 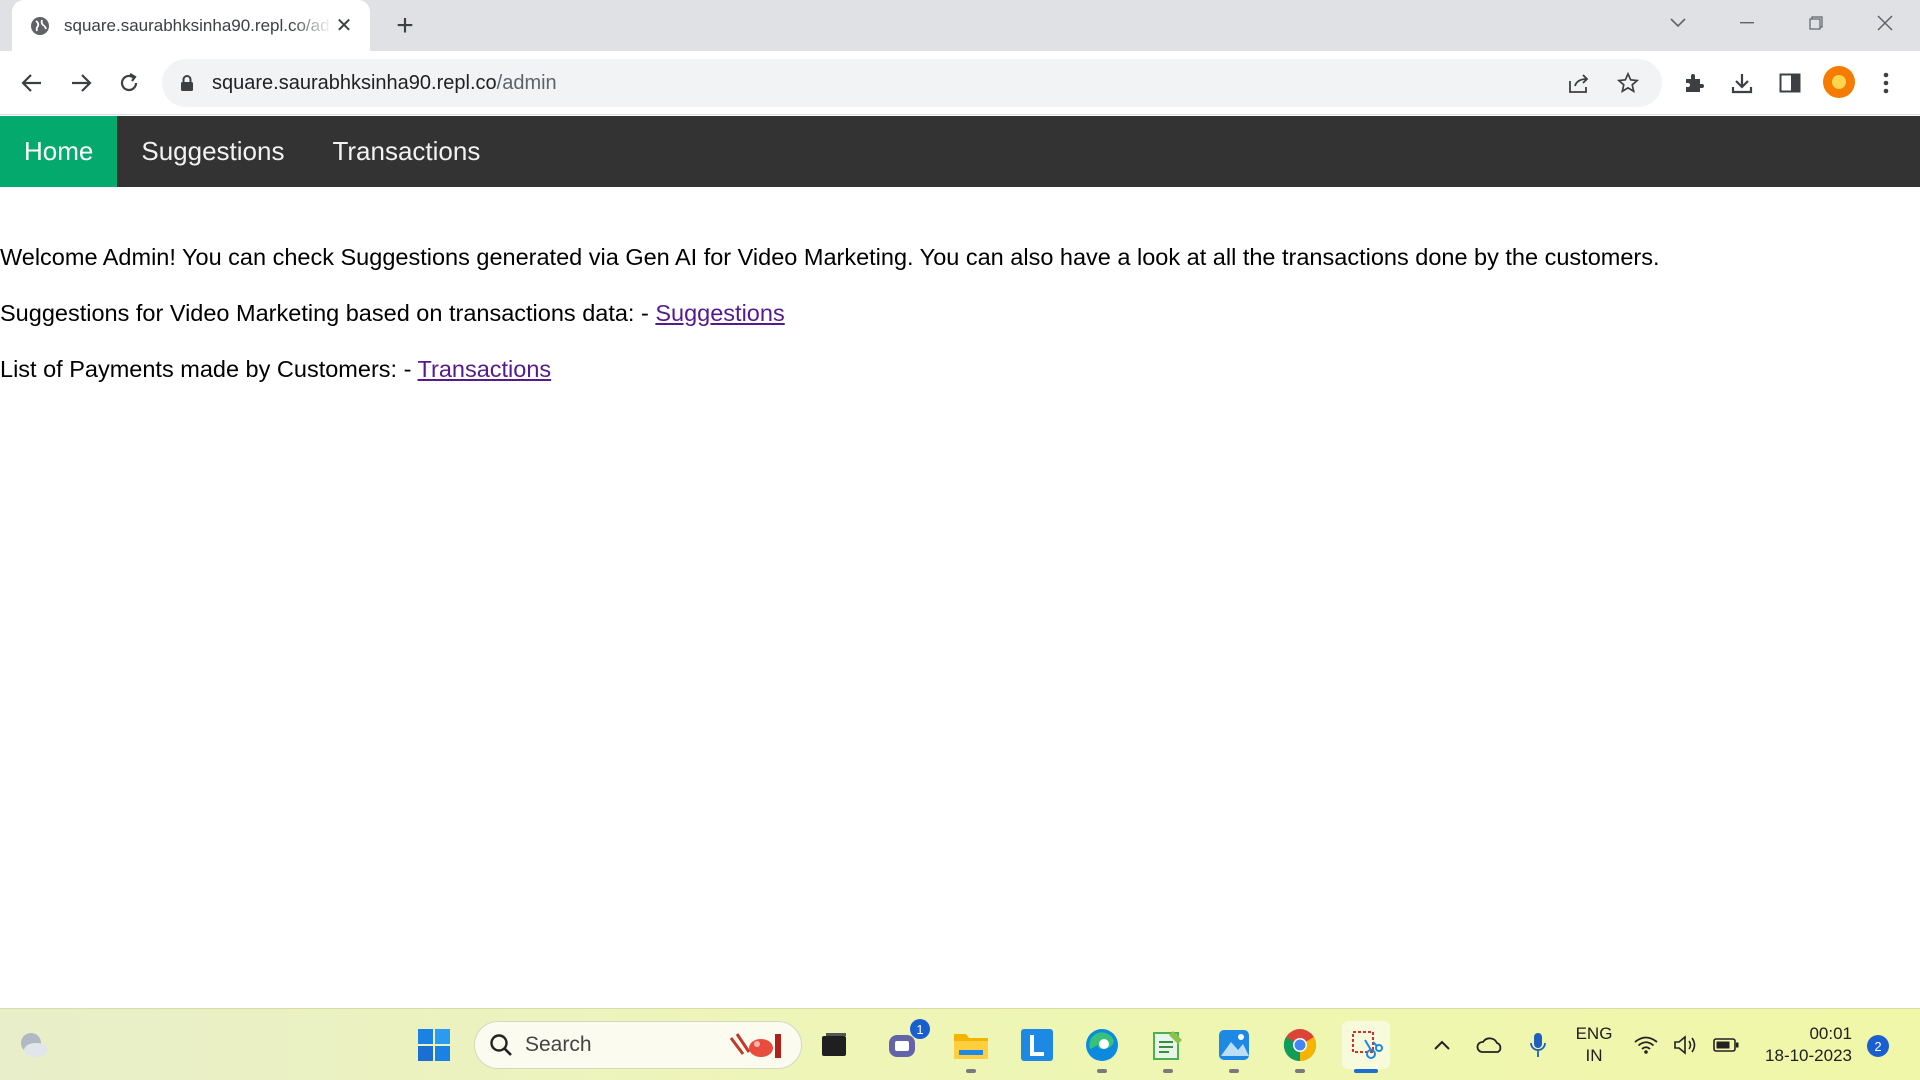 What do you see at coordinates (558, 1044) in the screenshot?
I see `search-label: Search` at bounding box center [558, 1044].